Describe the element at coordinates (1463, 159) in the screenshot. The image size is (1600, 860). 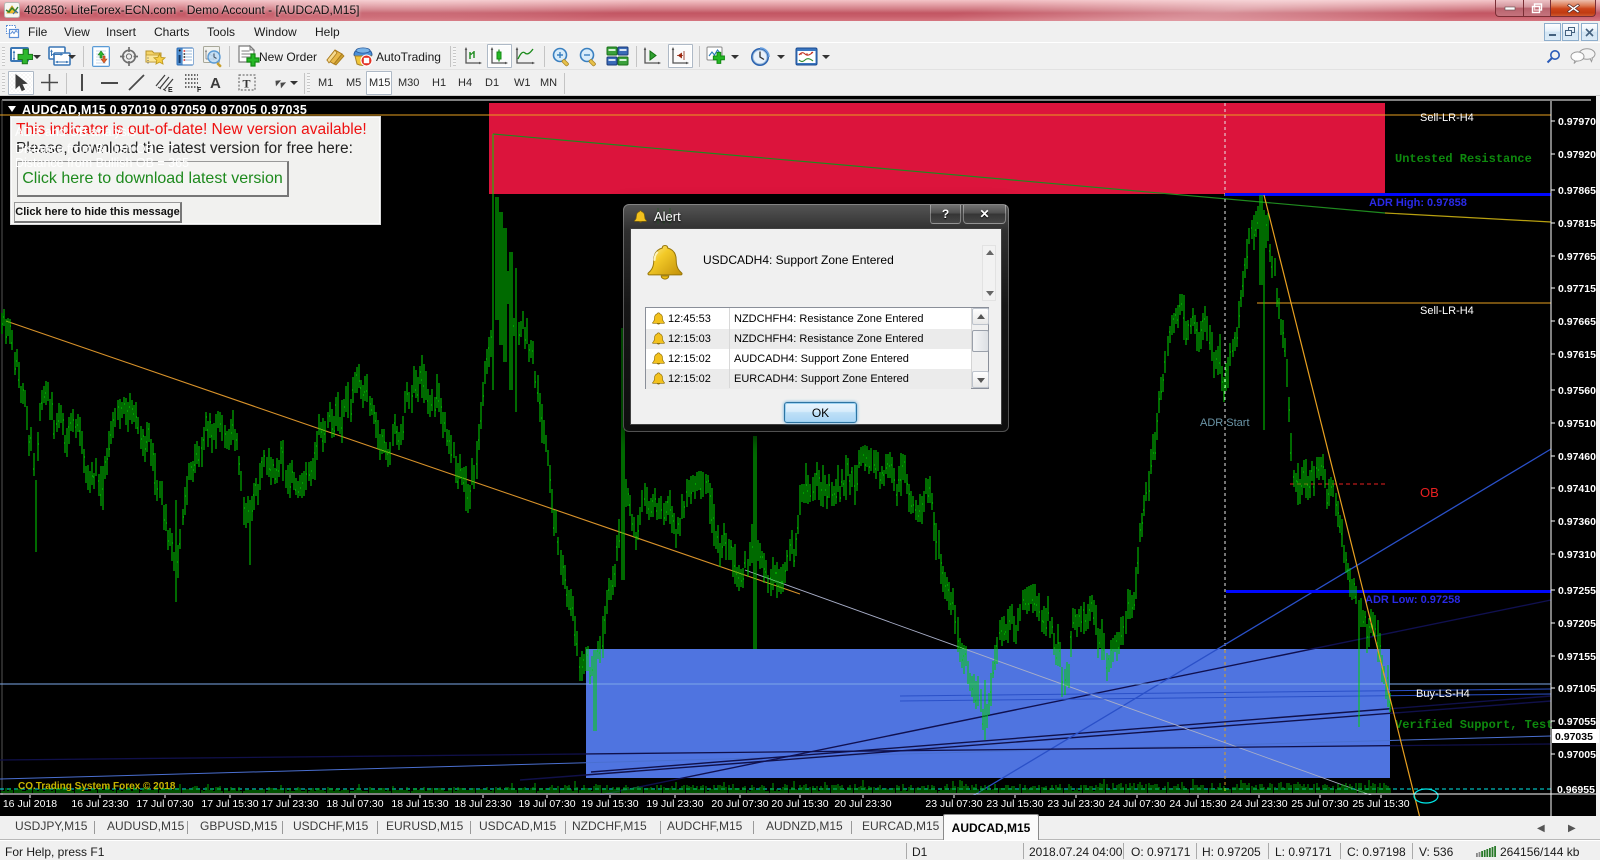
I see `svg-text: Untested Resistance` at that location.